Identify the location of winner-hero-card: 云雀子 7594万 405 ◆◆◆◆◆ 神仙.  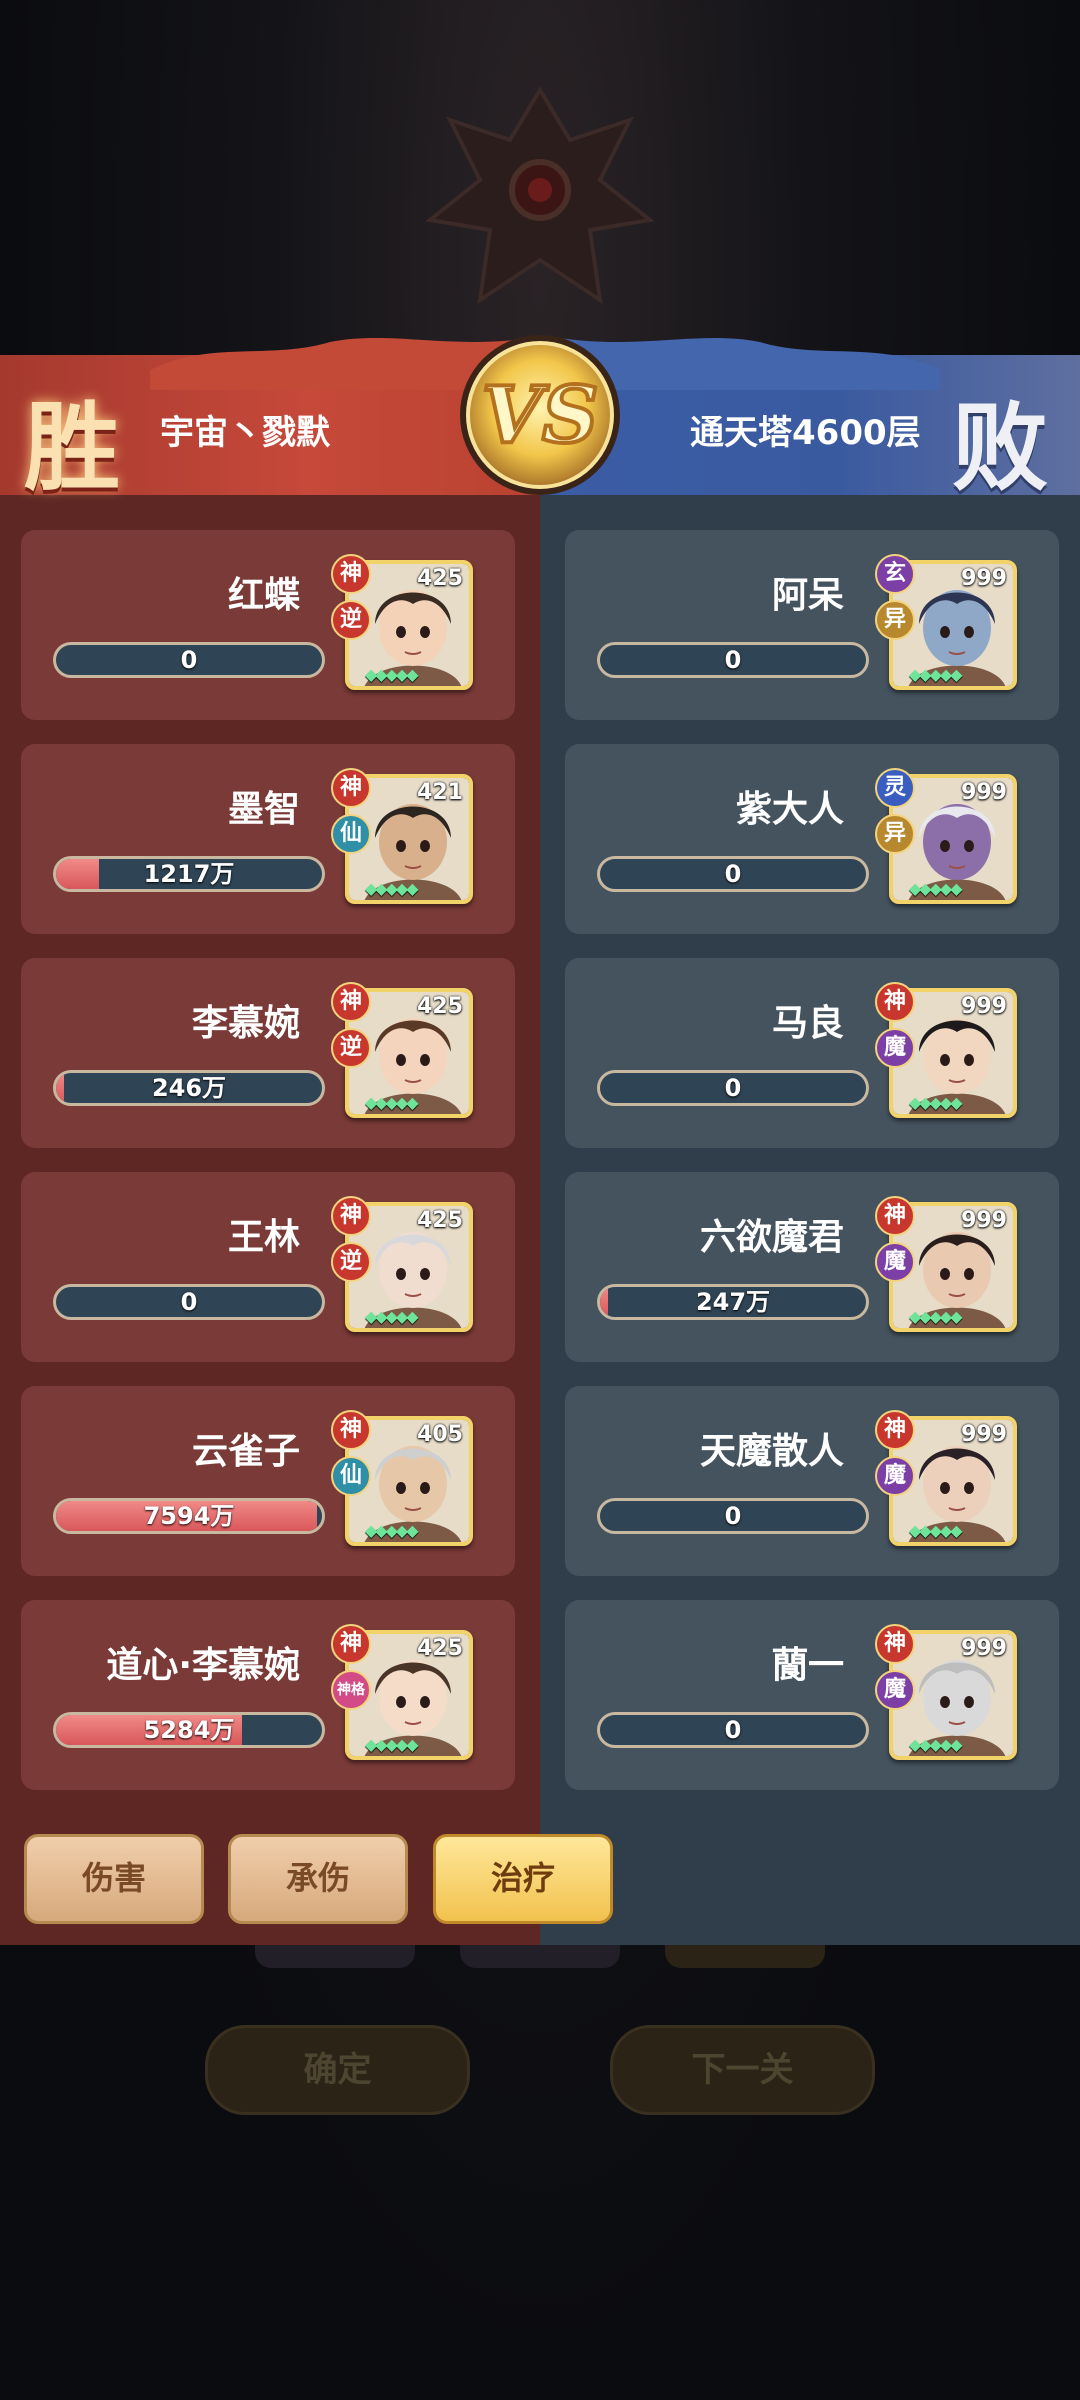
(268, 1481).